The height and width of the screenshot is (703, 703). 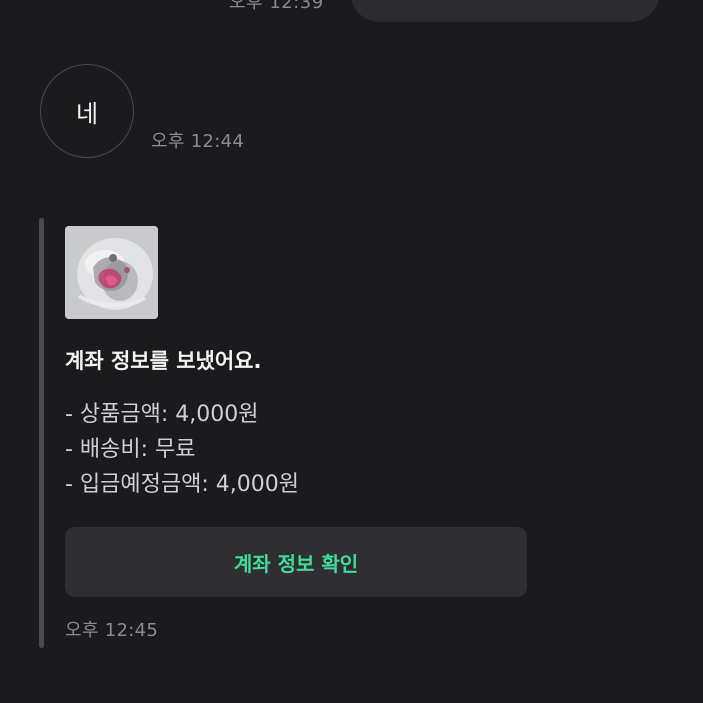 I want to click on previous-message-bubble, so click(x=505, y=11).